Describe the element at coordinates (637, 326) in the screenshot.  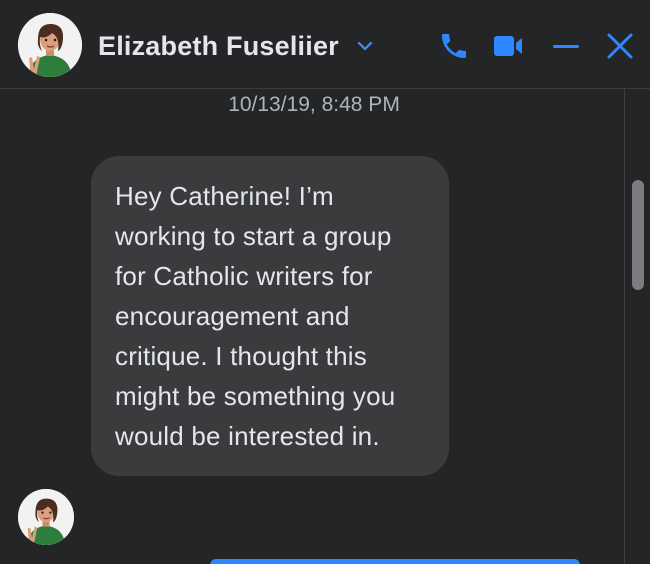
I see `scrollbar-track` at that location.